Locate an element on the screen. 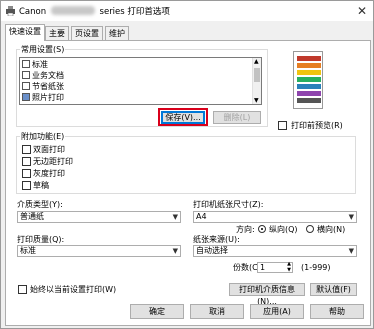 The width and height of the screenshot is (374, 329). copies-value: 1 is located at coordinates (262, 268).